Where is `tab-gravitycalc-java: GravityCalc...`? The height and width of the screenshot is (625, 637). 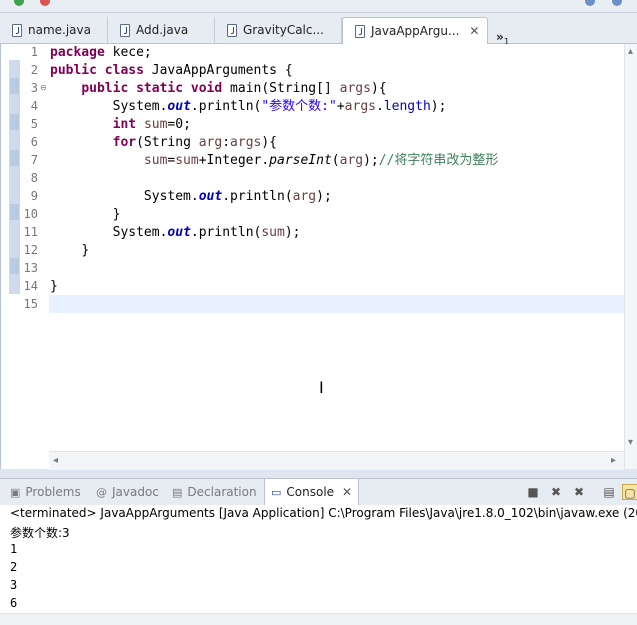 tab-gravitycalc-java: GravityCalc... is located at coordinates (278, 30).